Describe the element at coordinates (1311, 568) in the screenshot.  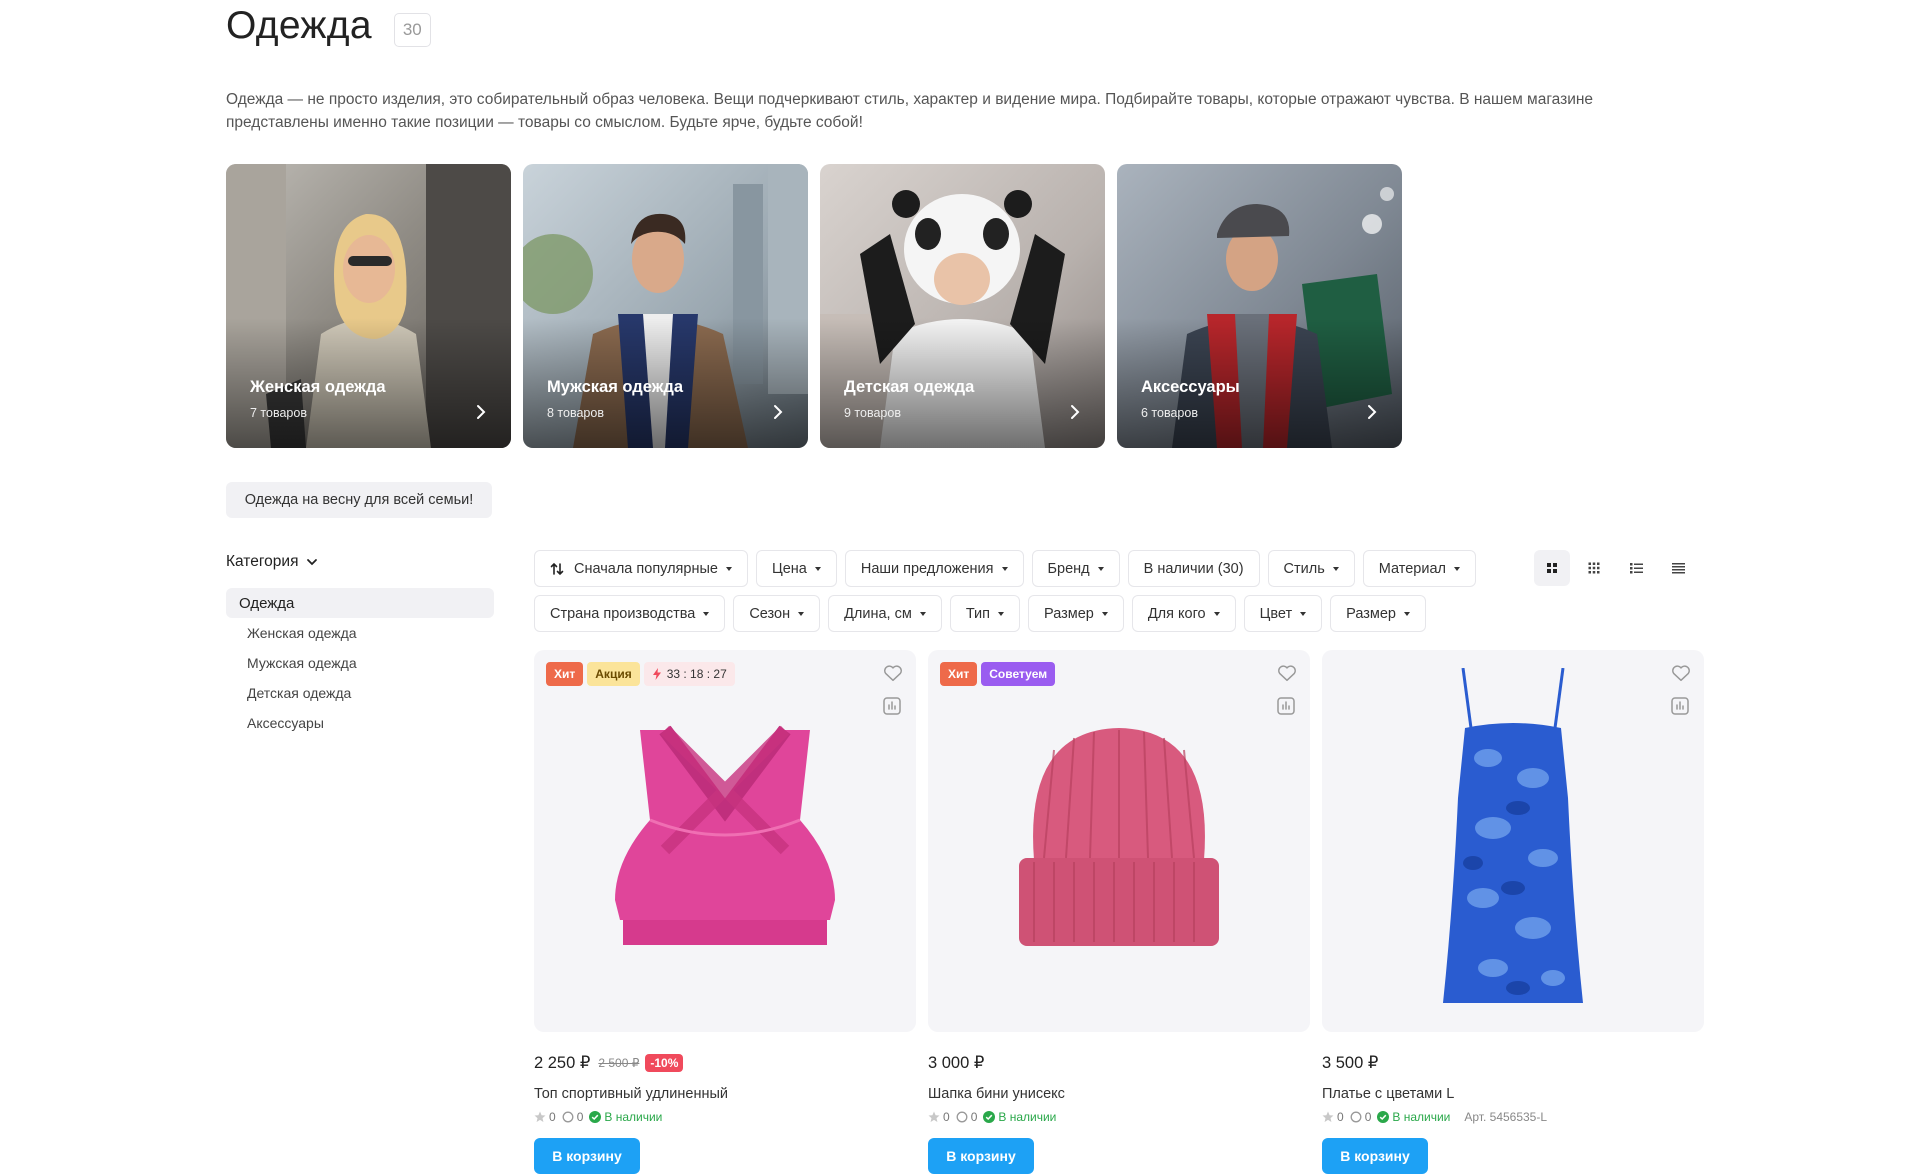
I see `filter-style: Стиль` at that location.